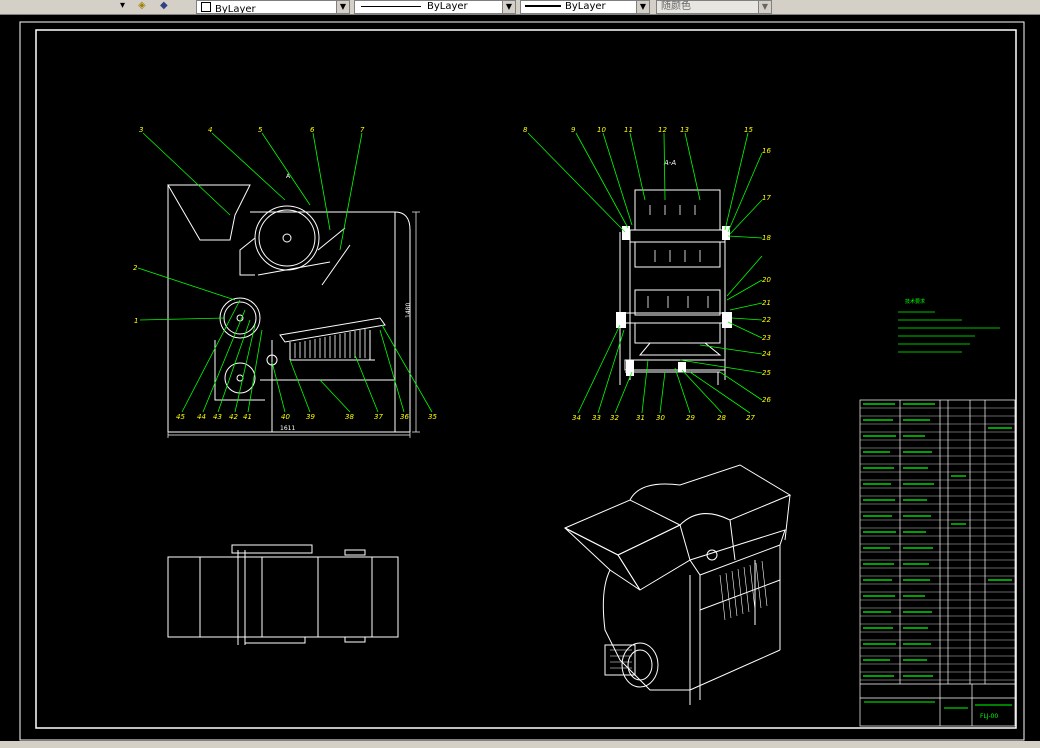  Describe the element at coordinates (662, 130) in the screenshot. I see `svg-text: 12` at that location.